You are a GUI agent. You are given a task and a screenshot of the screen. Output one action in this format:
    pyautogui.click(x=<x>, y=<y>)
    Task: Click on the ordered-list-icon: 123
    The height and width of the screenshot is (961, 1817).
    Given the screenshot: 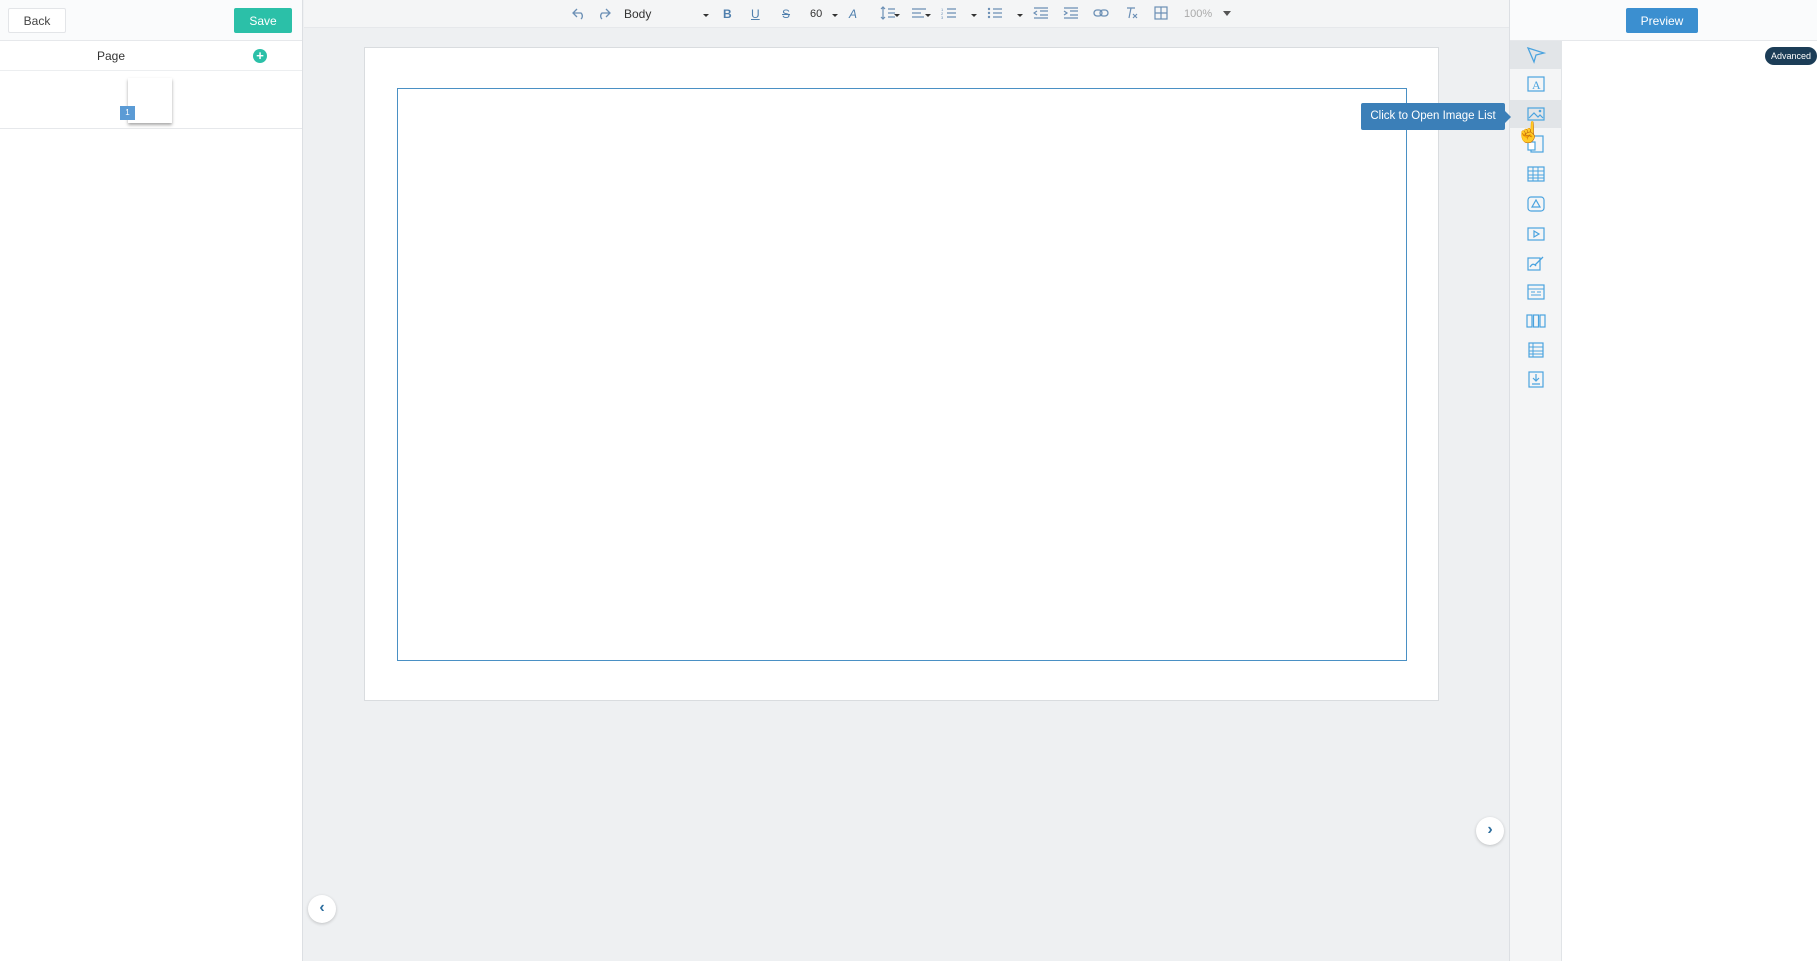 What is the action you would take?
    pyautogui.click(x=949, y=13)
    